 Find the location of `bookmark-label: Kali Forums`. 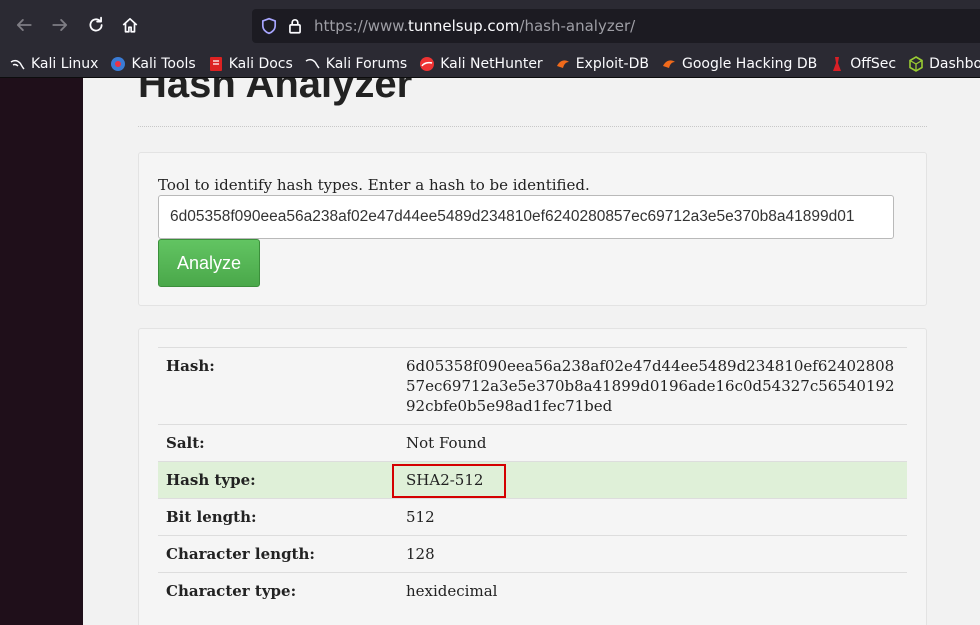

bookmark-label: Kali Forums is located at coordinates (366, 63).